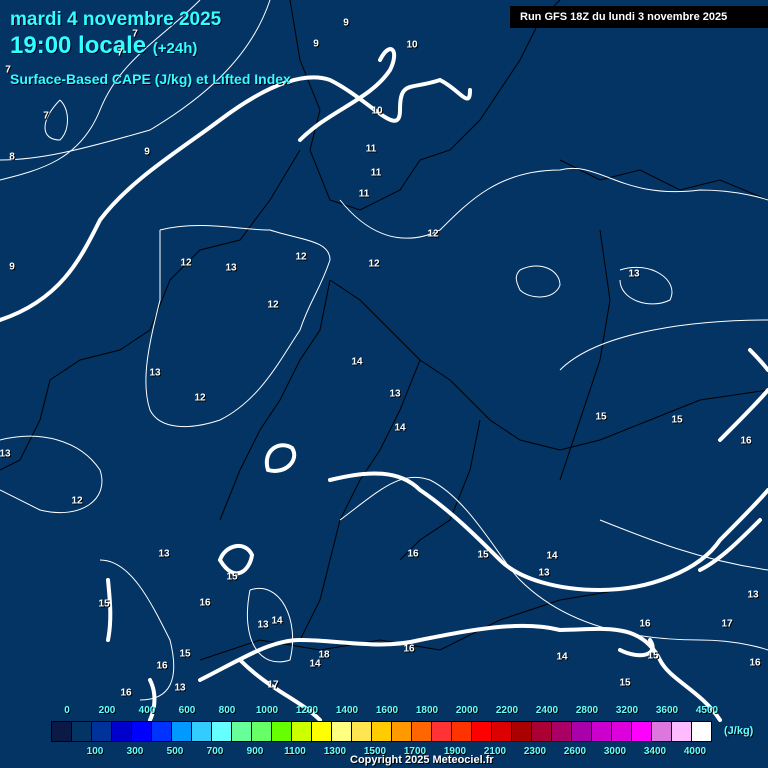 Image resolution: width=768 pixels, height=768 pixels. I want to click on color-scale-legend, so click(381, 731).